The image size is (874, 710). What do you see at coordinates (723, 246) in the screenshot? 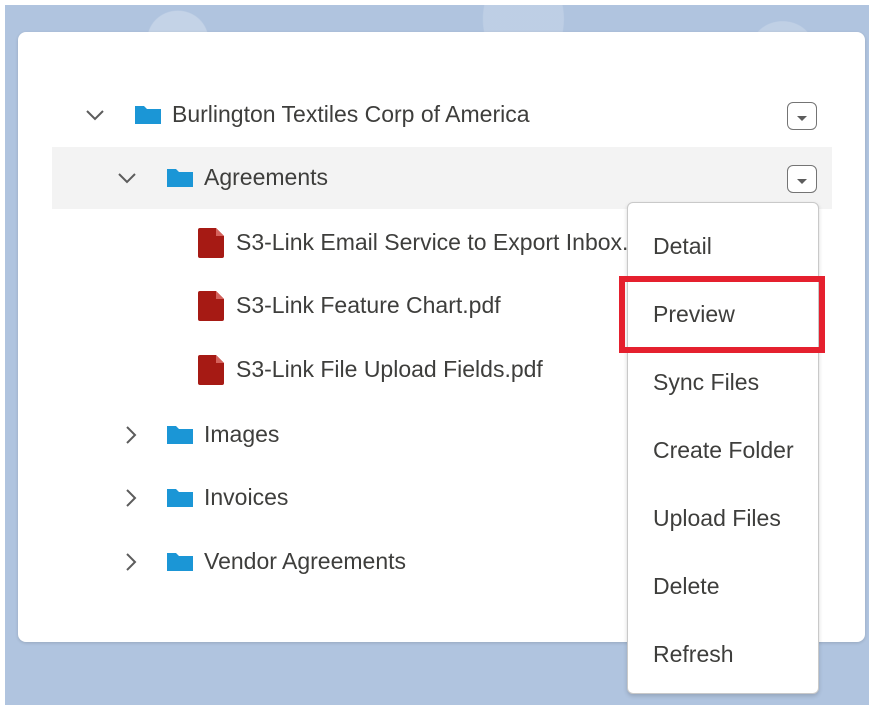
I see `menu-item-detail: Detail` at bounding box center [723, 246].